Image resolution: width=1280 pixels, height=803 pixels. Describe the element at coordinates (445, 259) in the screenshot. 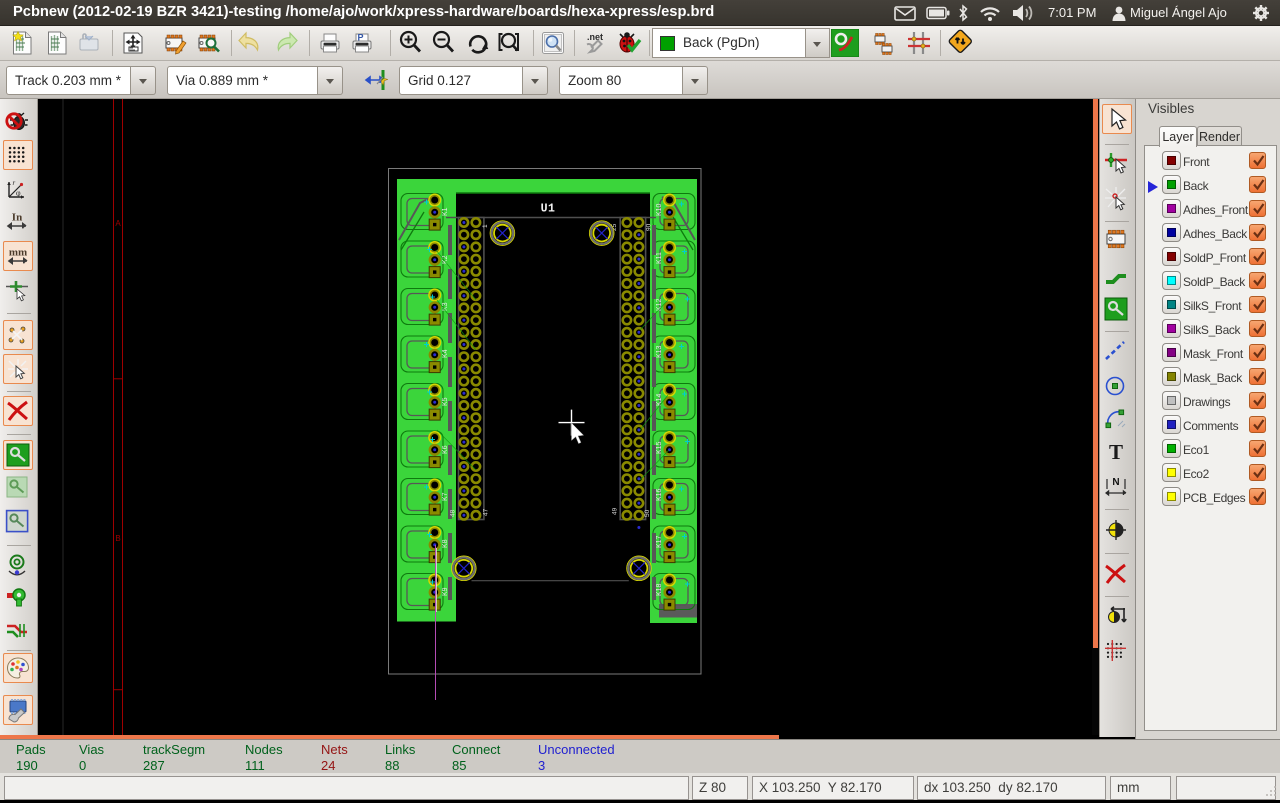

I see `svg-text: K2` at that location.